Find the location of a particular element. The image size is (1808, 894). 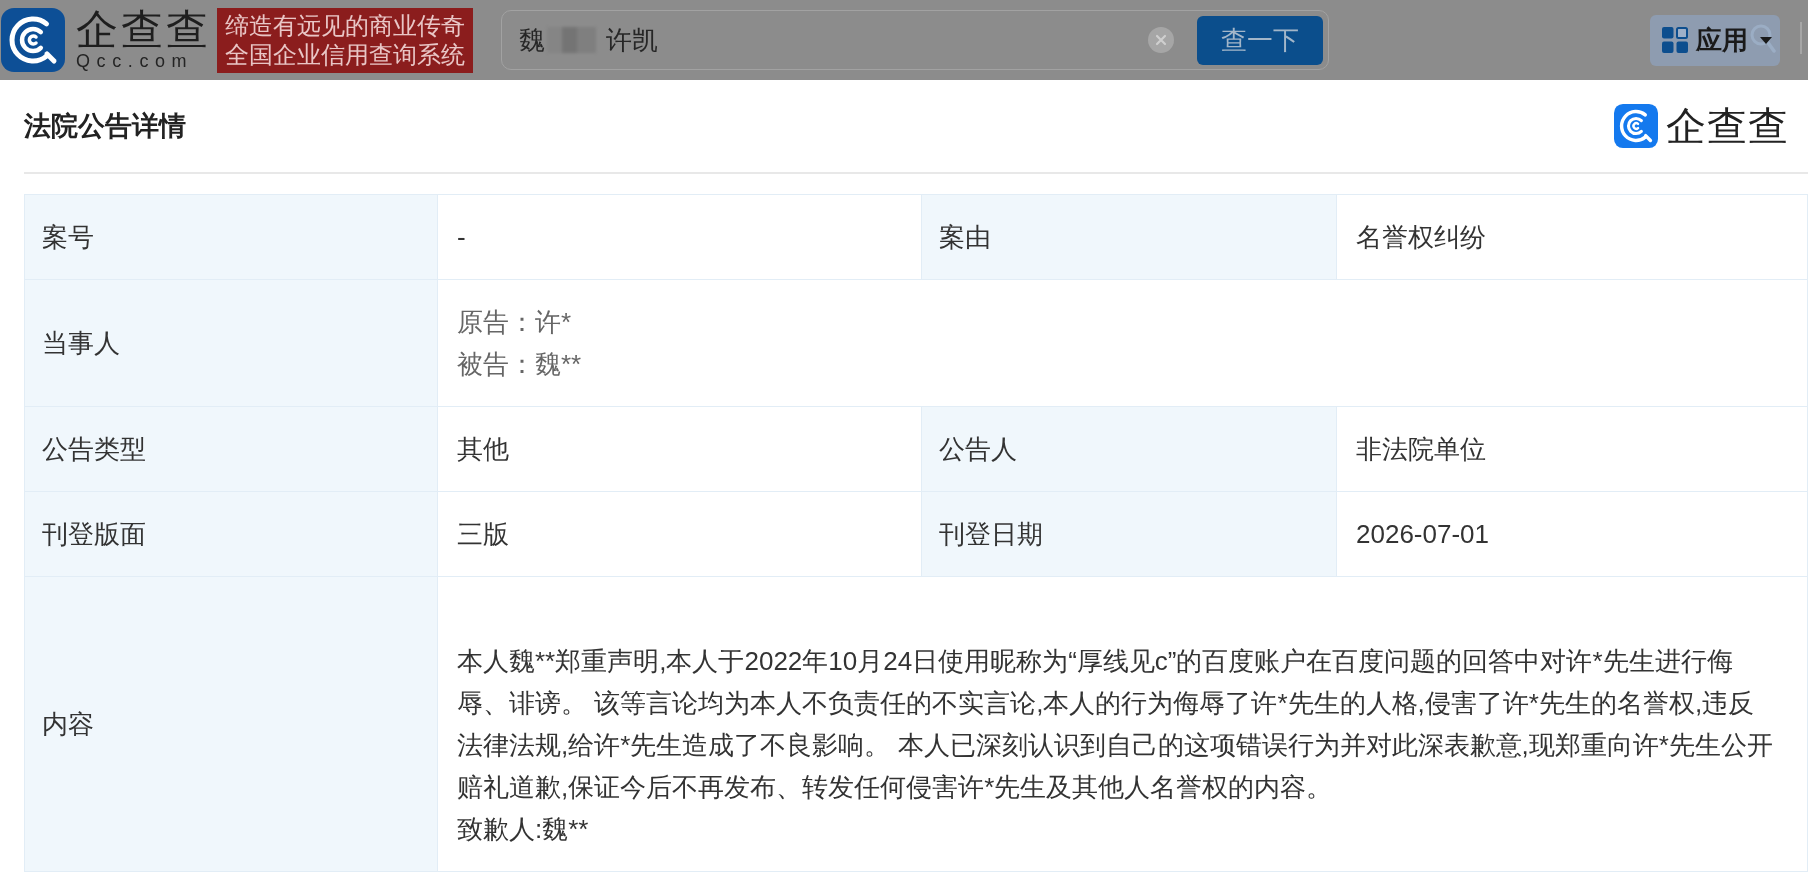

field-value: 其他 is located at coordinates (483, 449).